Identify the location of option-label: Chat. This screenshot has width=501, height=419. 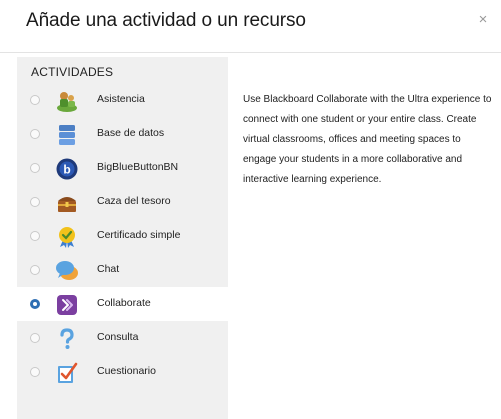
(108, 269).